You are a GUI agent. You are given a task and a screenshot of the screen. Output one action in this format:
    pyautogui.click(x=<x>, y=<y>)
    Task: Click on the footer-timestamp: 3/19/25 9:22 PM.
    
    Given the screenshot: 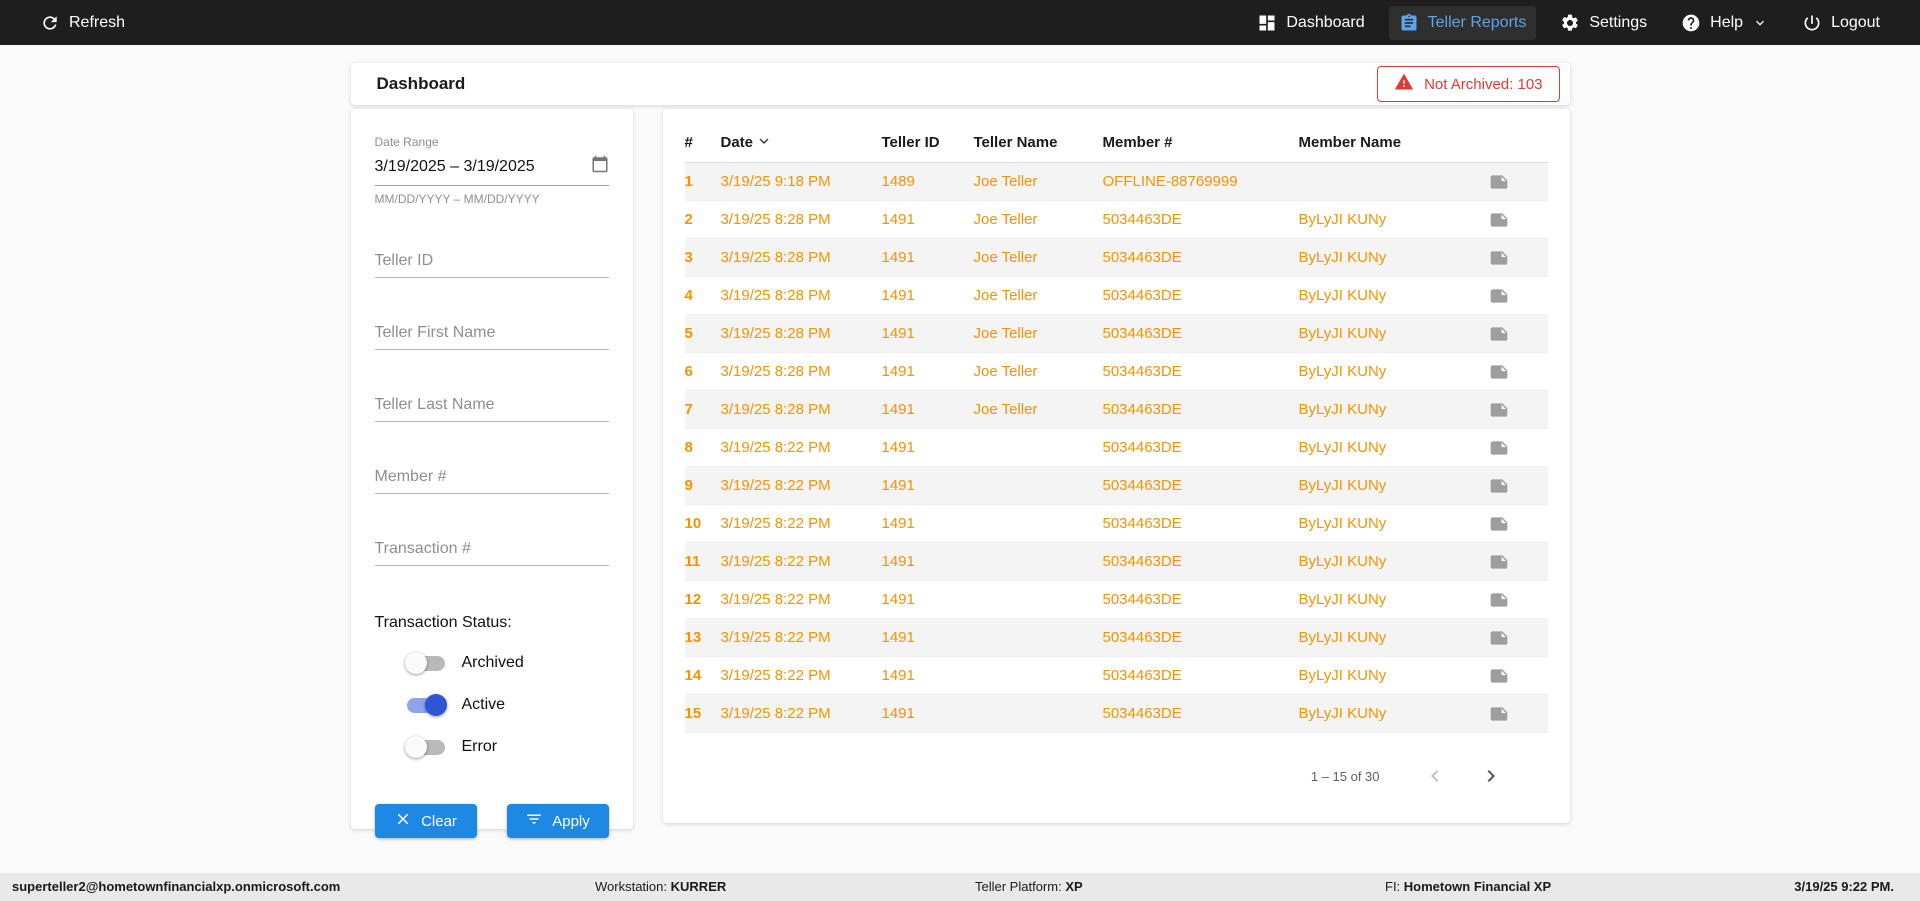 What is the action you would take?
    pyautogui.click(x=1844, y=886)
    